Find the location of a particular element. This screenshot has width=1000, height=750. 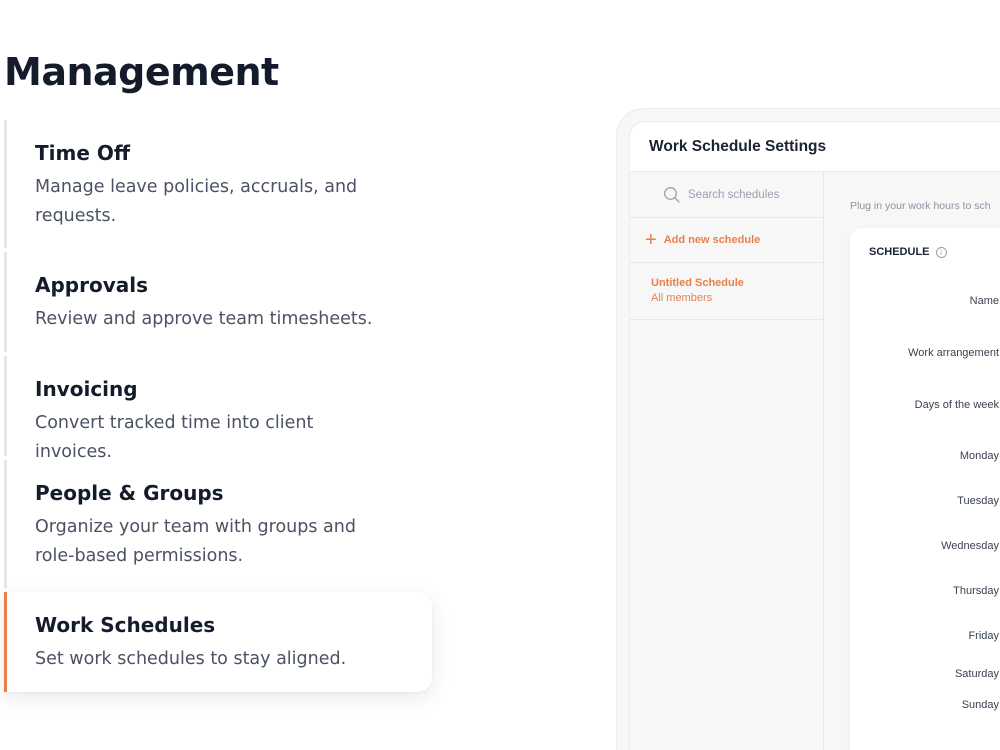

schedule-section-label: SCHEDULE i is located at coordinates (908, 252).